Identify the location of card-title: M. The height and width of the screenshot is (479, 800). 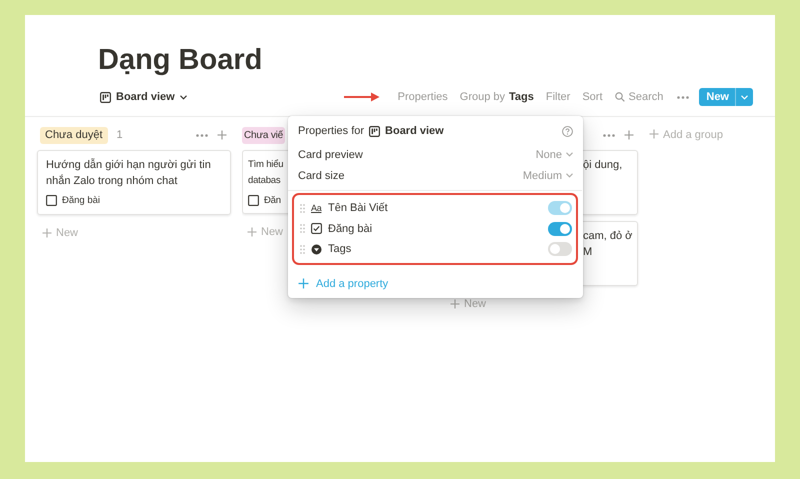
(588, 252).